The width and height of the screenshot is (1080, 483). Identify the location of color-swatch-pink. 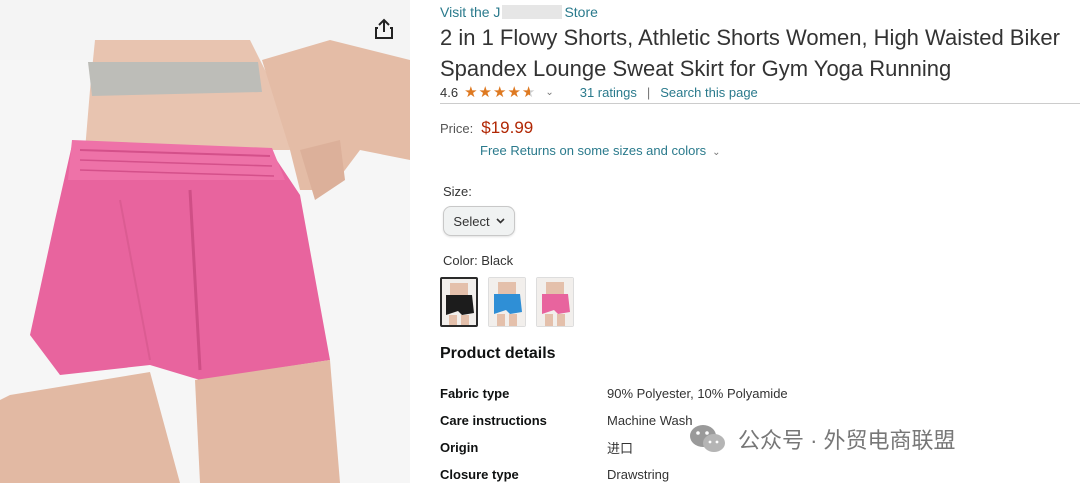
(555, 302).